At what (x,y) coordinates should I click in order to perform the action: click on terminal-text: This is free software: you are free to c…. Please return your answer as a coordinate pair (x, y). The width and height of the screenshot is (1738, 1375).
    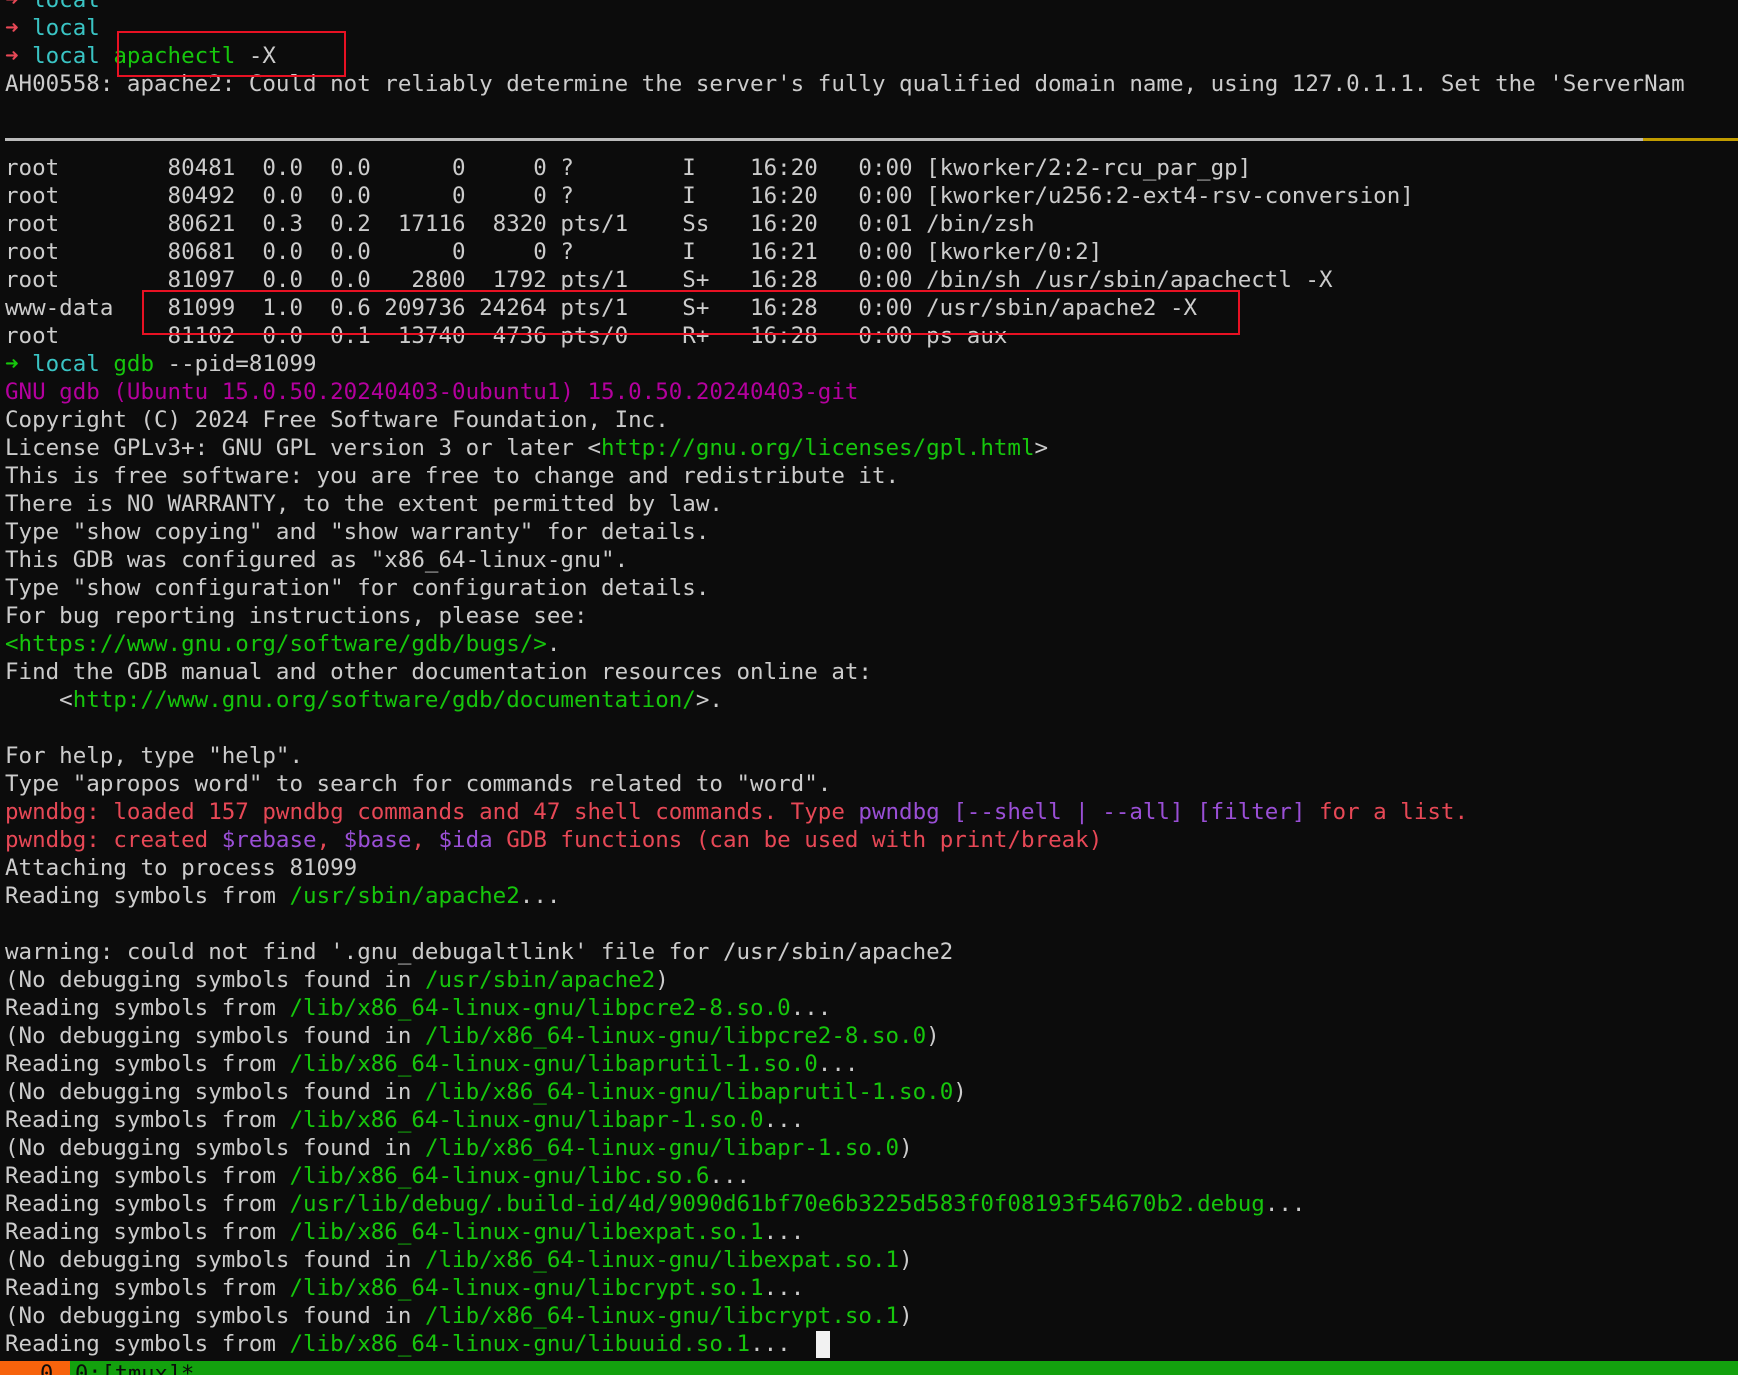
    Looking at the image, I should click on (452, 476).